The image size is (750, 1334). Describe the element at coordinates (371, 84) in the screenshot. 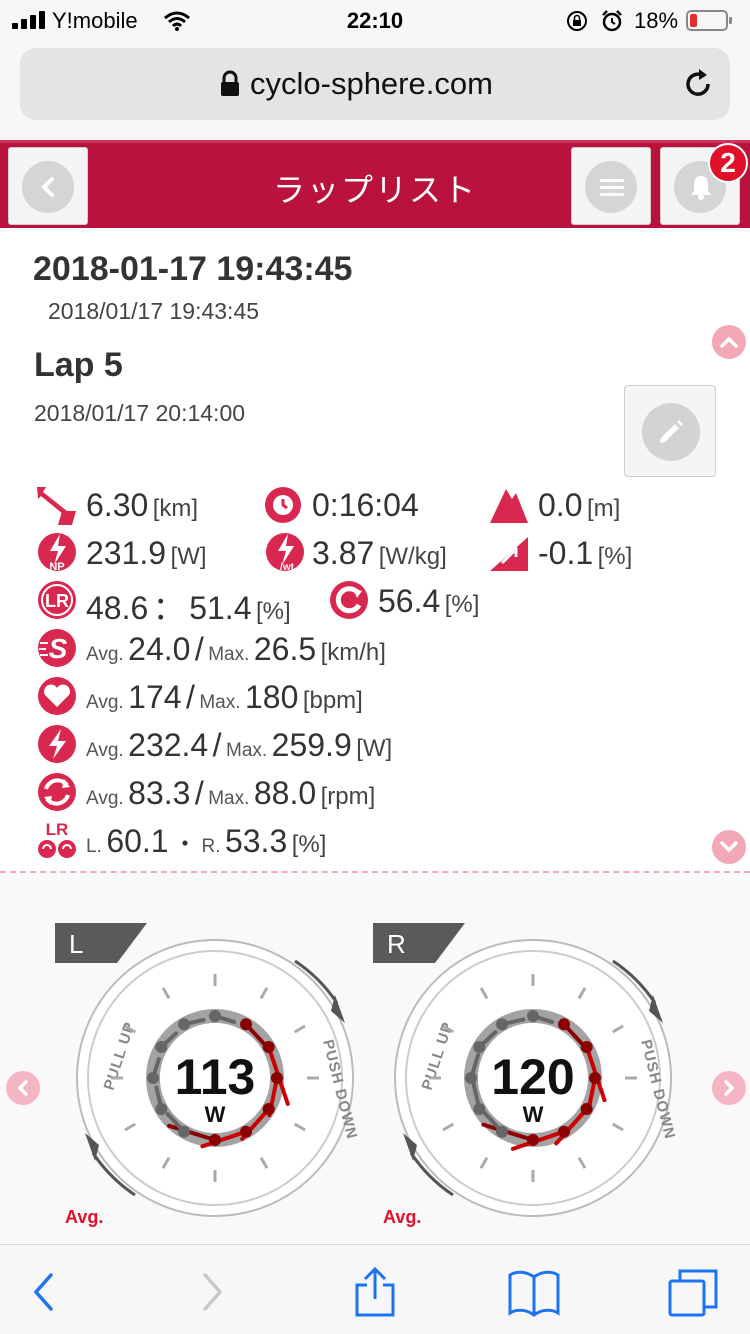

I see `url-text: cyclo-sphere.com` at that location.